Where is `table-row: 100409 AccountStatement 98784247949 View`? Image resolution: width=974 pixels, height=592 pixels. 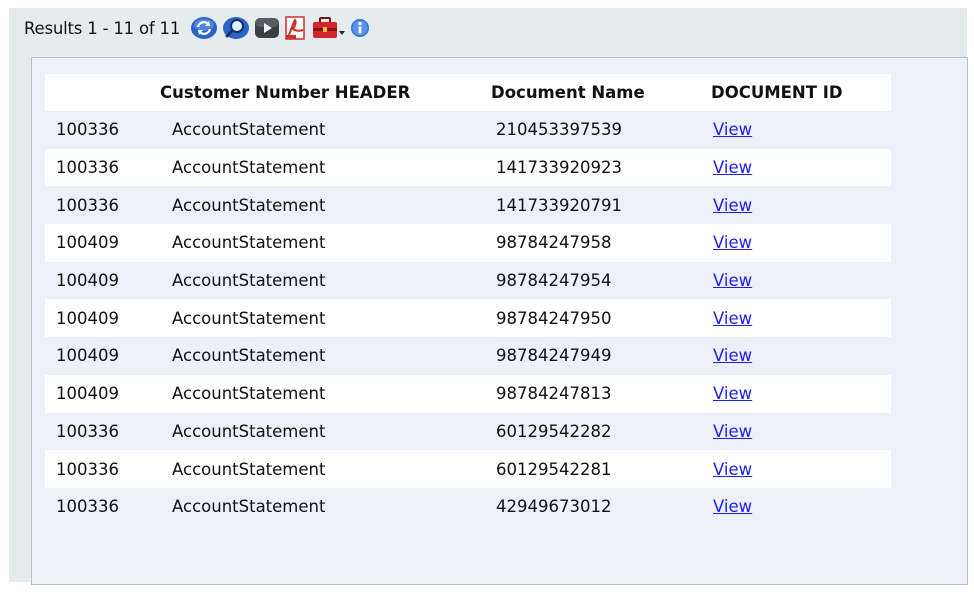
table-row: 100409 AccountStatement 98784247949 View is located at coordinates (468, 356).